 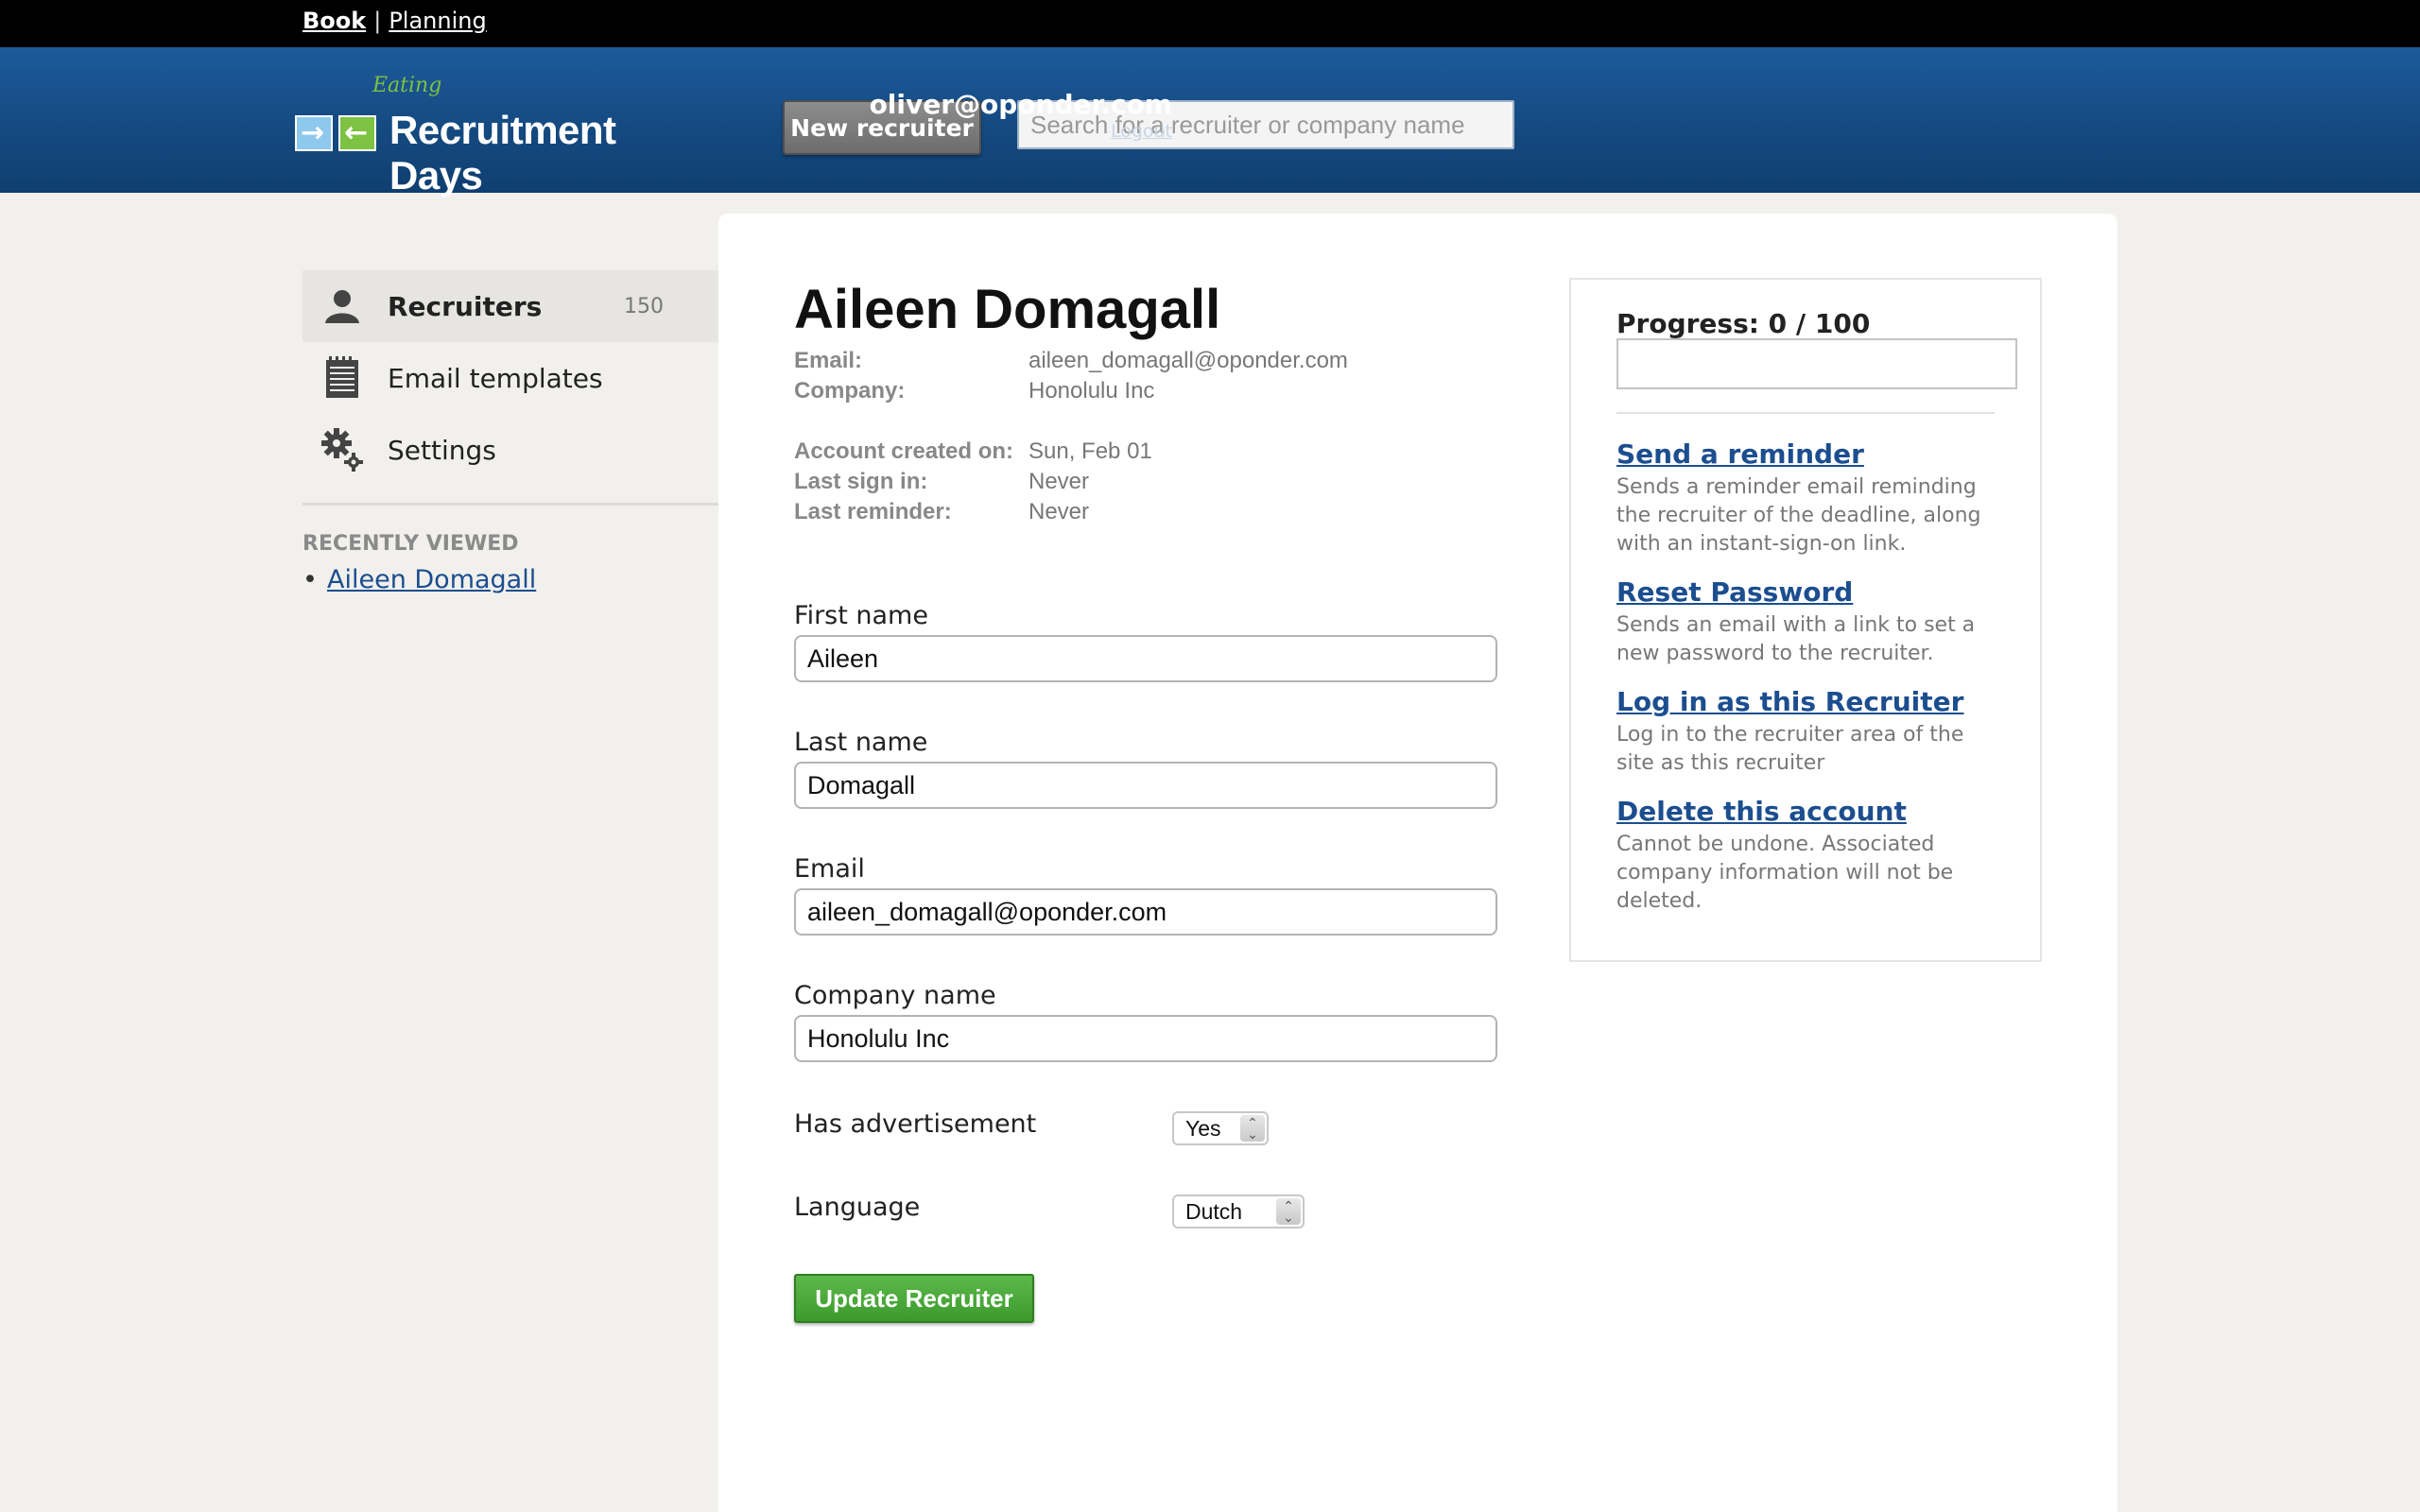 What do you see at coordinates (510, 504) in the screenshot?
I see `sidebar-divider` at bounding box center [510, 504].